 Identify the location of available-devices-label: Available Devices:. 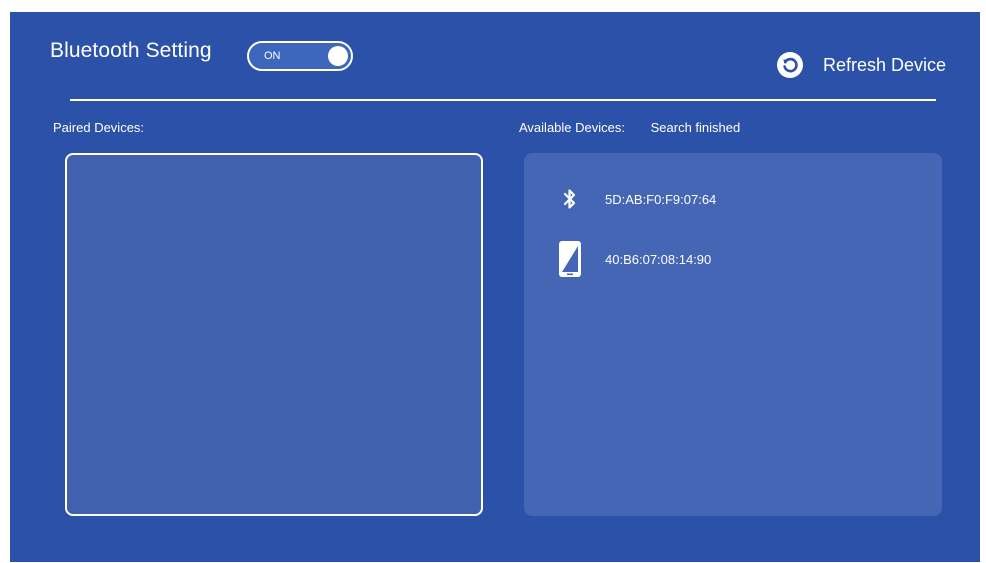
(572, 127).